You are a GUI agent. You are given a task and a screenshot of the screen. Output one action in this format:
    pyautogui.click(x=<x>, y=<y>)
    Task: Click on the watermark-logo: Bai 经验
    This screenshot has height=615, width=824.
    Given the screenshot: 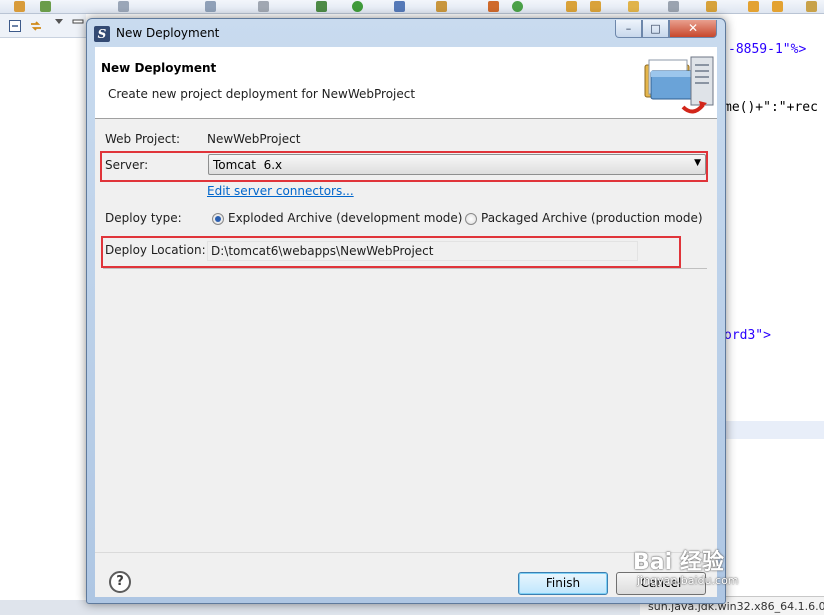 What is the action you would take?
    pyautogui.click(x=678, y=562)
    